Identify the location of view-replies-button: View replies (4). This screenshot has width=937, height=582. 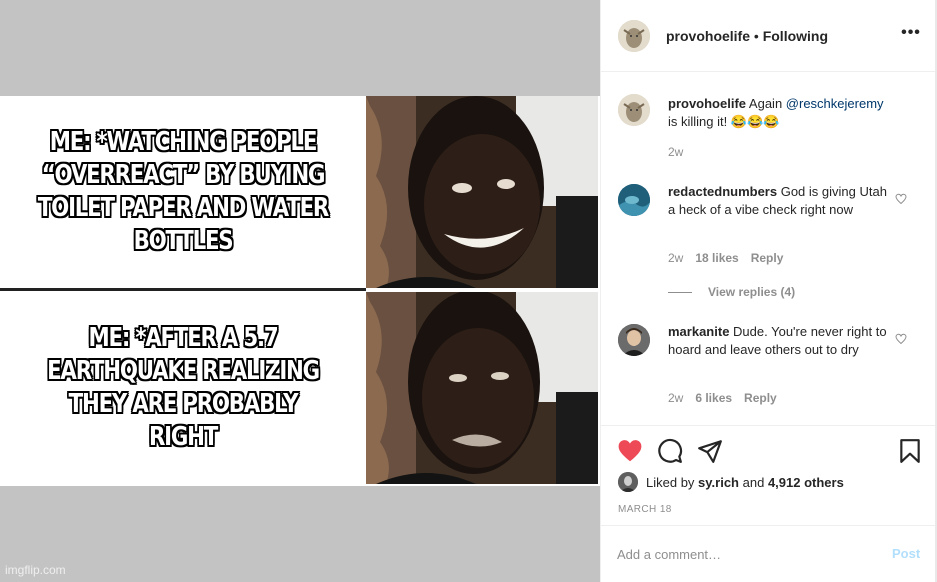
(731, 292).